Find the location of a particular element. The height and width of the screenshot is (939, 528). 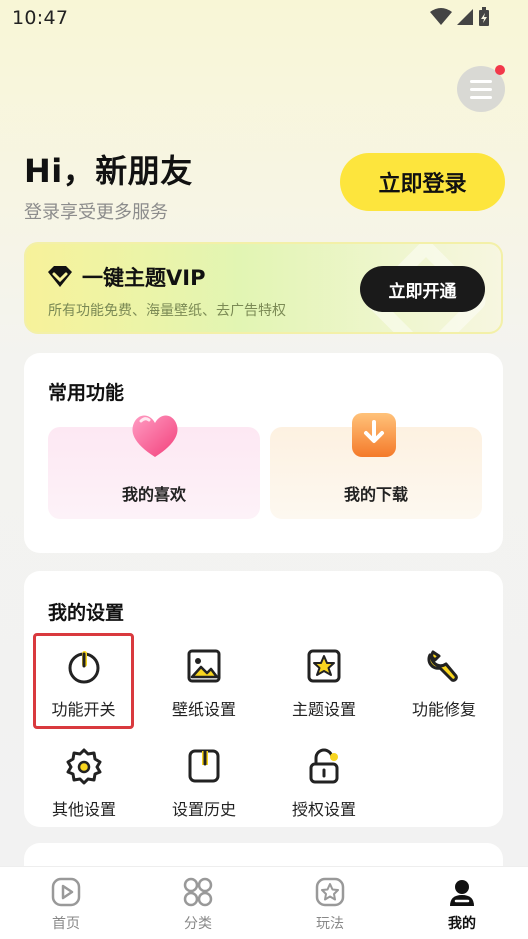

lock-icon is located at coordinates (324, 766).